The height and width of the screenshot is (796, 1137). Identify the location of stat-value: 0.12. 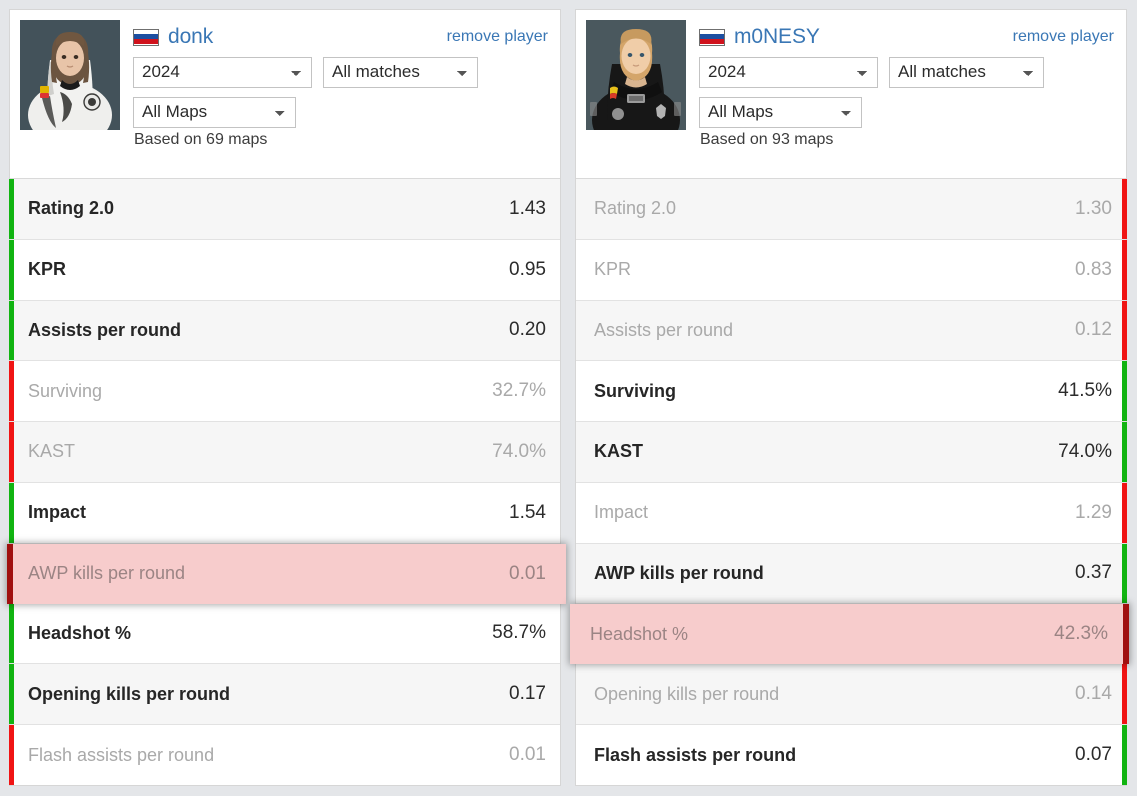
(1093, 330).